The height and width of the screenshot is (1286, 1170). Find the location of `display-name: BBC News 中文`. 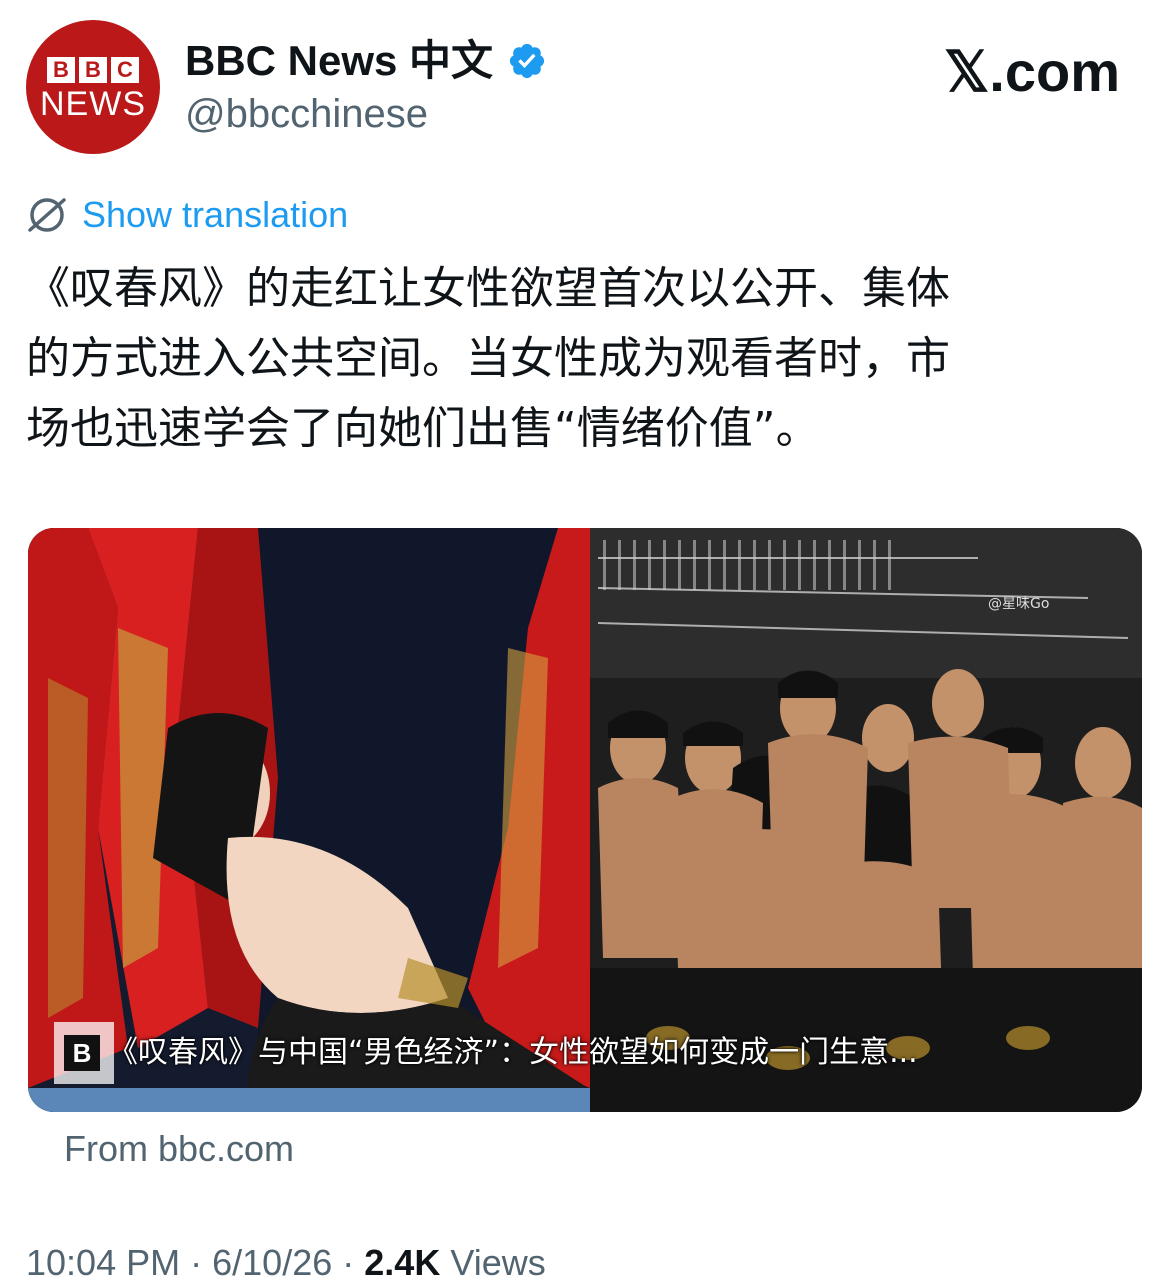

display-name: BBC News 中文 is located at coordinates (366, 61).